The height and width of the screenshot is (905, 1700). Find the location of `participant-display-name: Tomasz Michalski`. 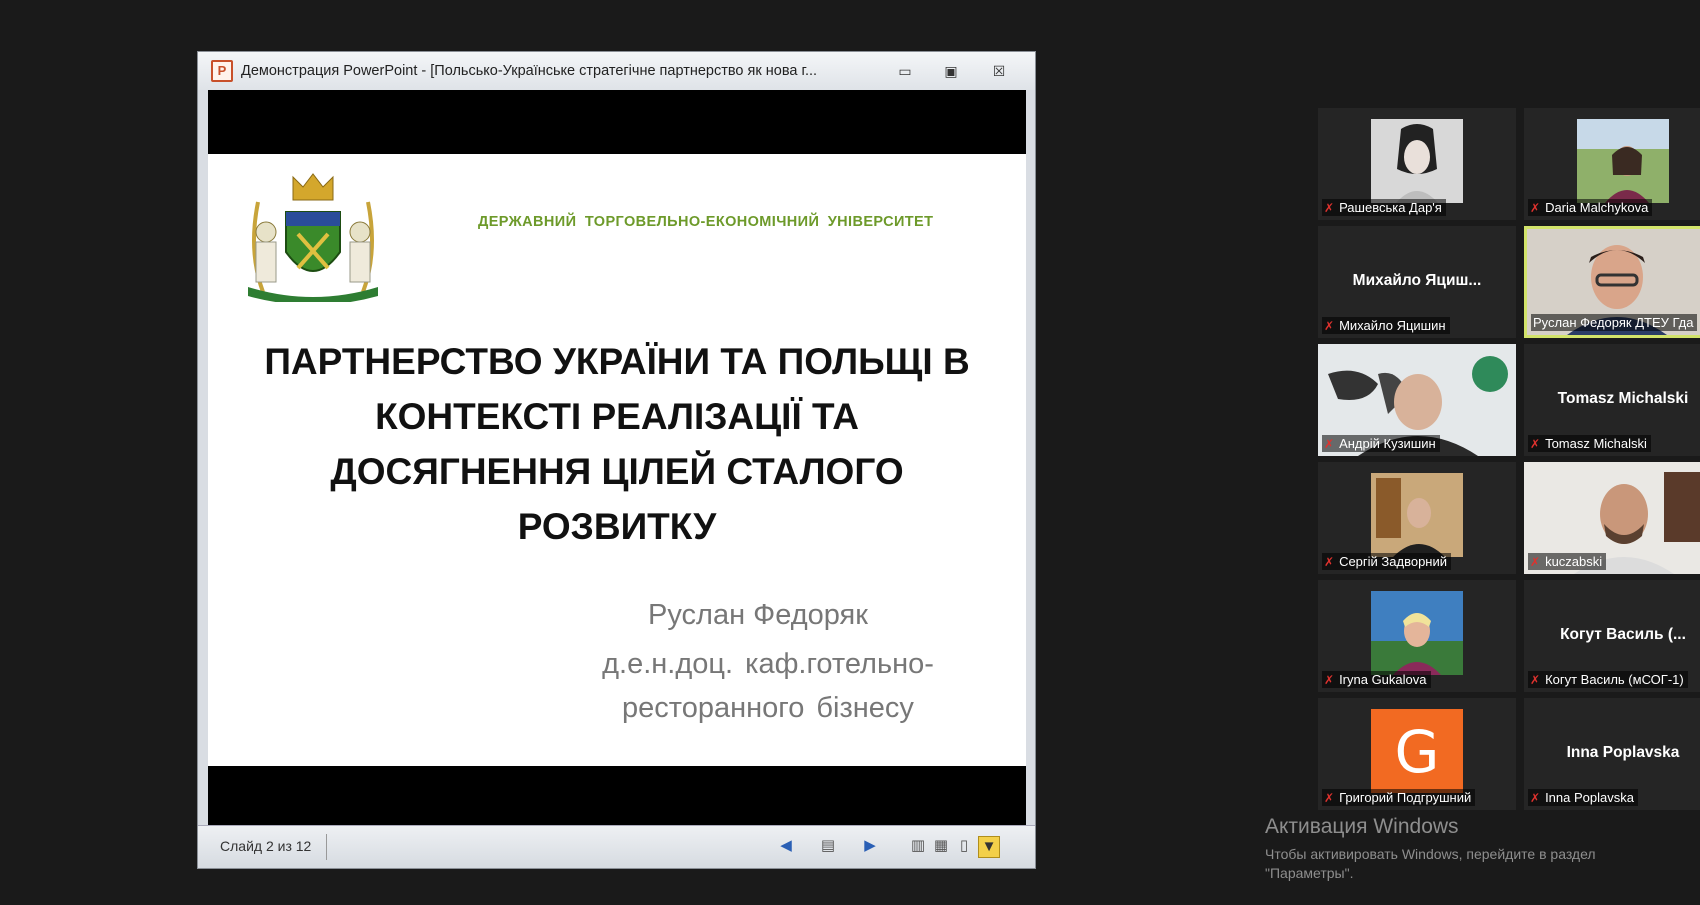

participant-display-name: Tomasz Michalski is located at coordinates (1623, 398).